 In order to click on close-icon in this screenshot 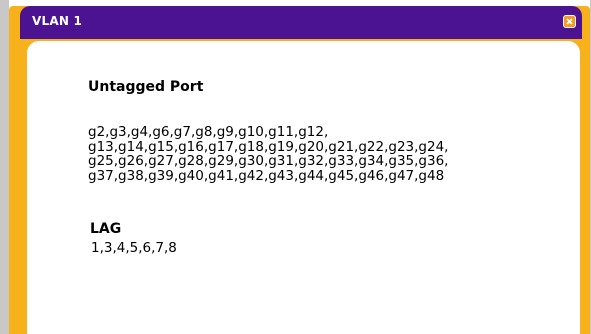, I will do `click(569, 21)`.